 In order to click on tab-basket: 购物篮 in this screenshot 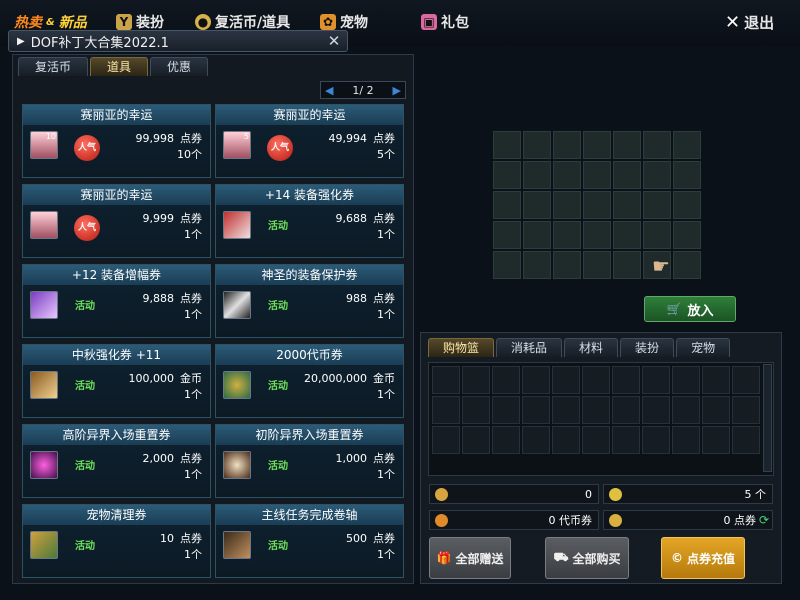, I will do `click(461, 347)`.